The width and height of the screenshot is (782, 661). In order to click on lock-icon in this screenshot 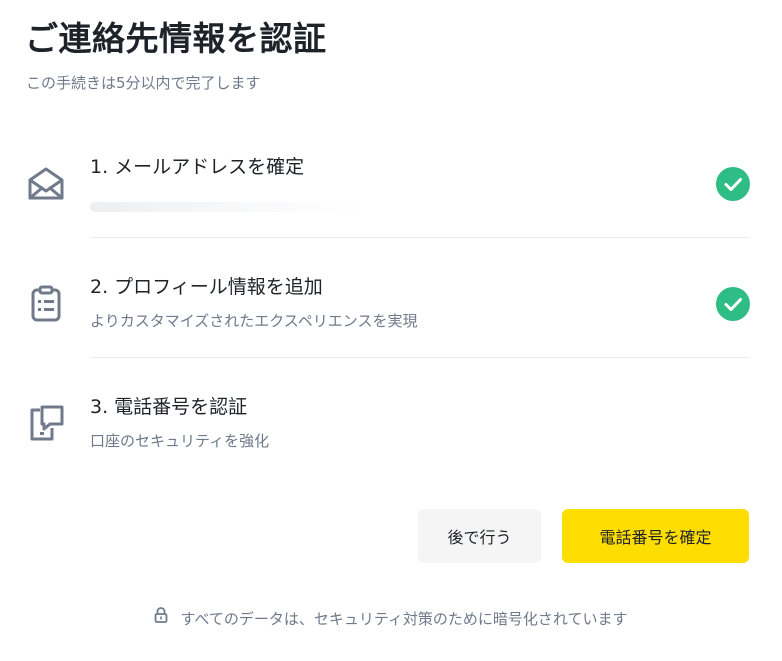, I will do `click(161, 618)`.